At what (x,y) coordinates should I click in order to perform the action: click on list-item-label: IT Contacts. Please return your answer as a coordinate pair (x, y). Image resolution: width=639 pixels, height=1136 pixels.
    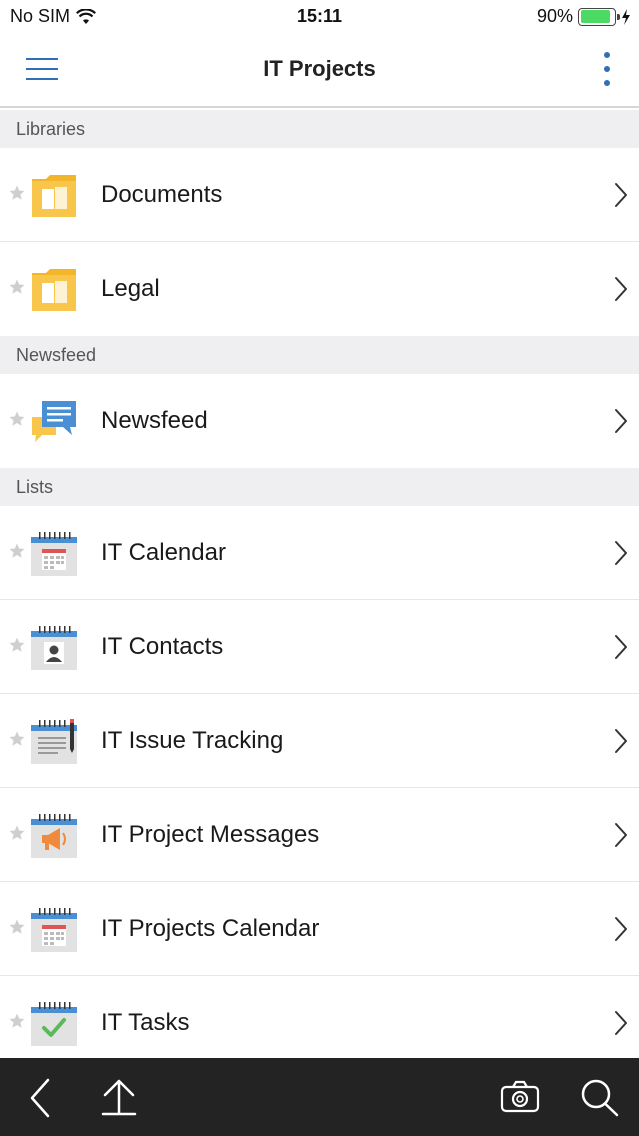
    Looking at the image, I should click on (162, 646).